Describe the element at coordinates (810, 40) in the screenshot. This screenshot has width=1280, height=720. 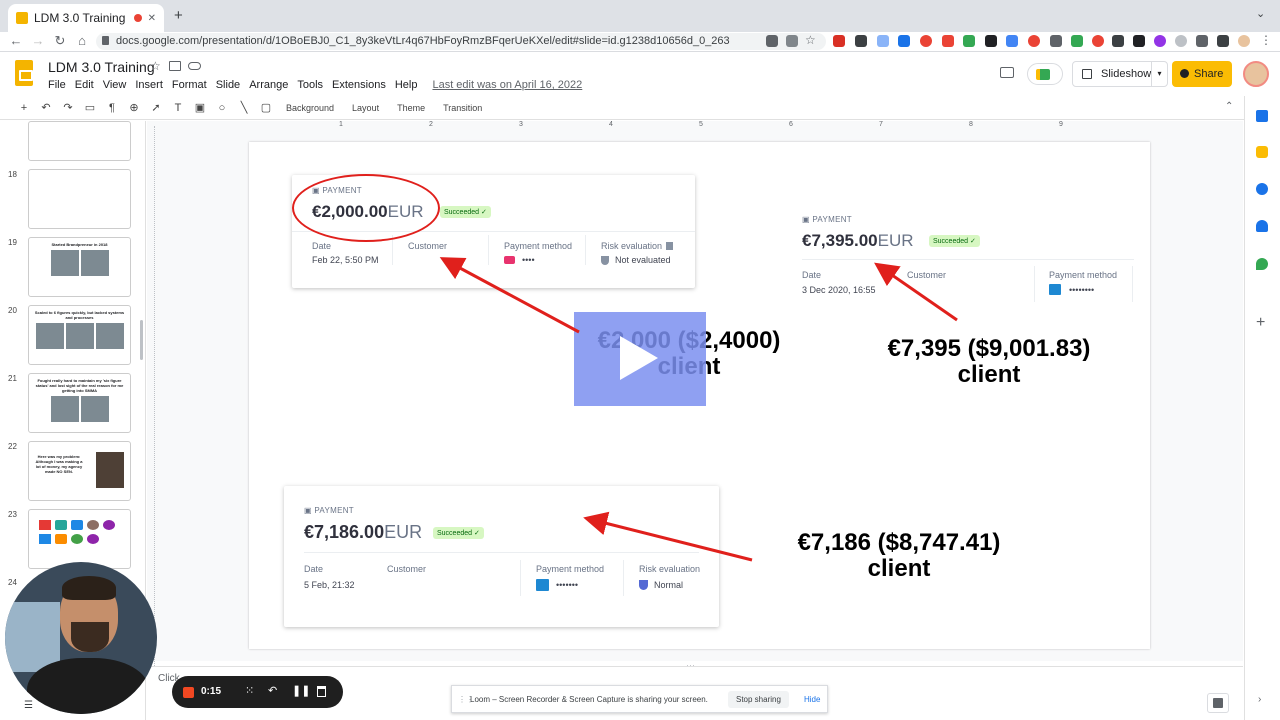
I see `bookmark-star-icon: ☆` at that location.